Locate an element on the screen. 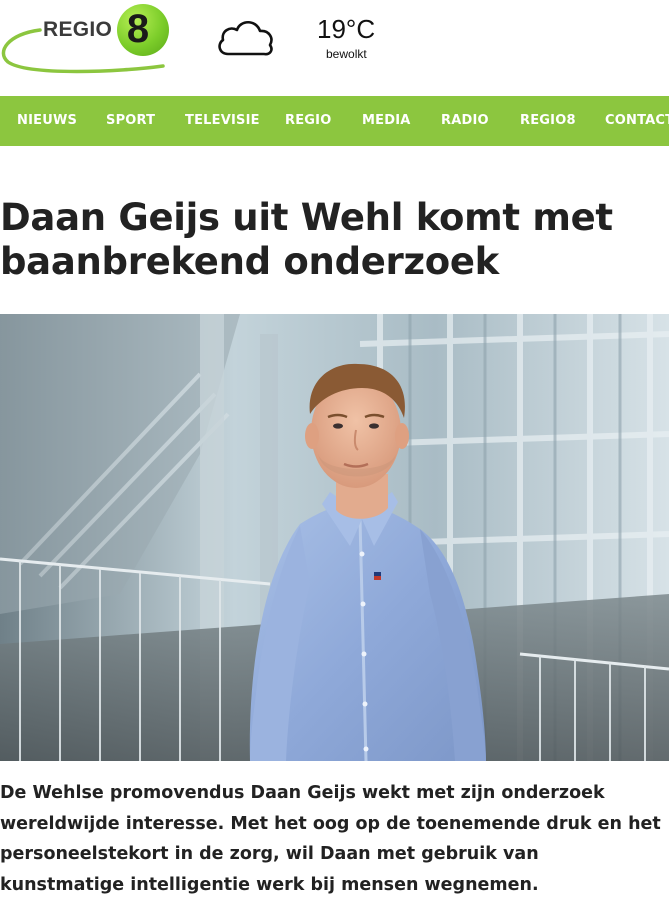  article-title-line: baanbrekend onderzoek is located at coordinates (249, 261).